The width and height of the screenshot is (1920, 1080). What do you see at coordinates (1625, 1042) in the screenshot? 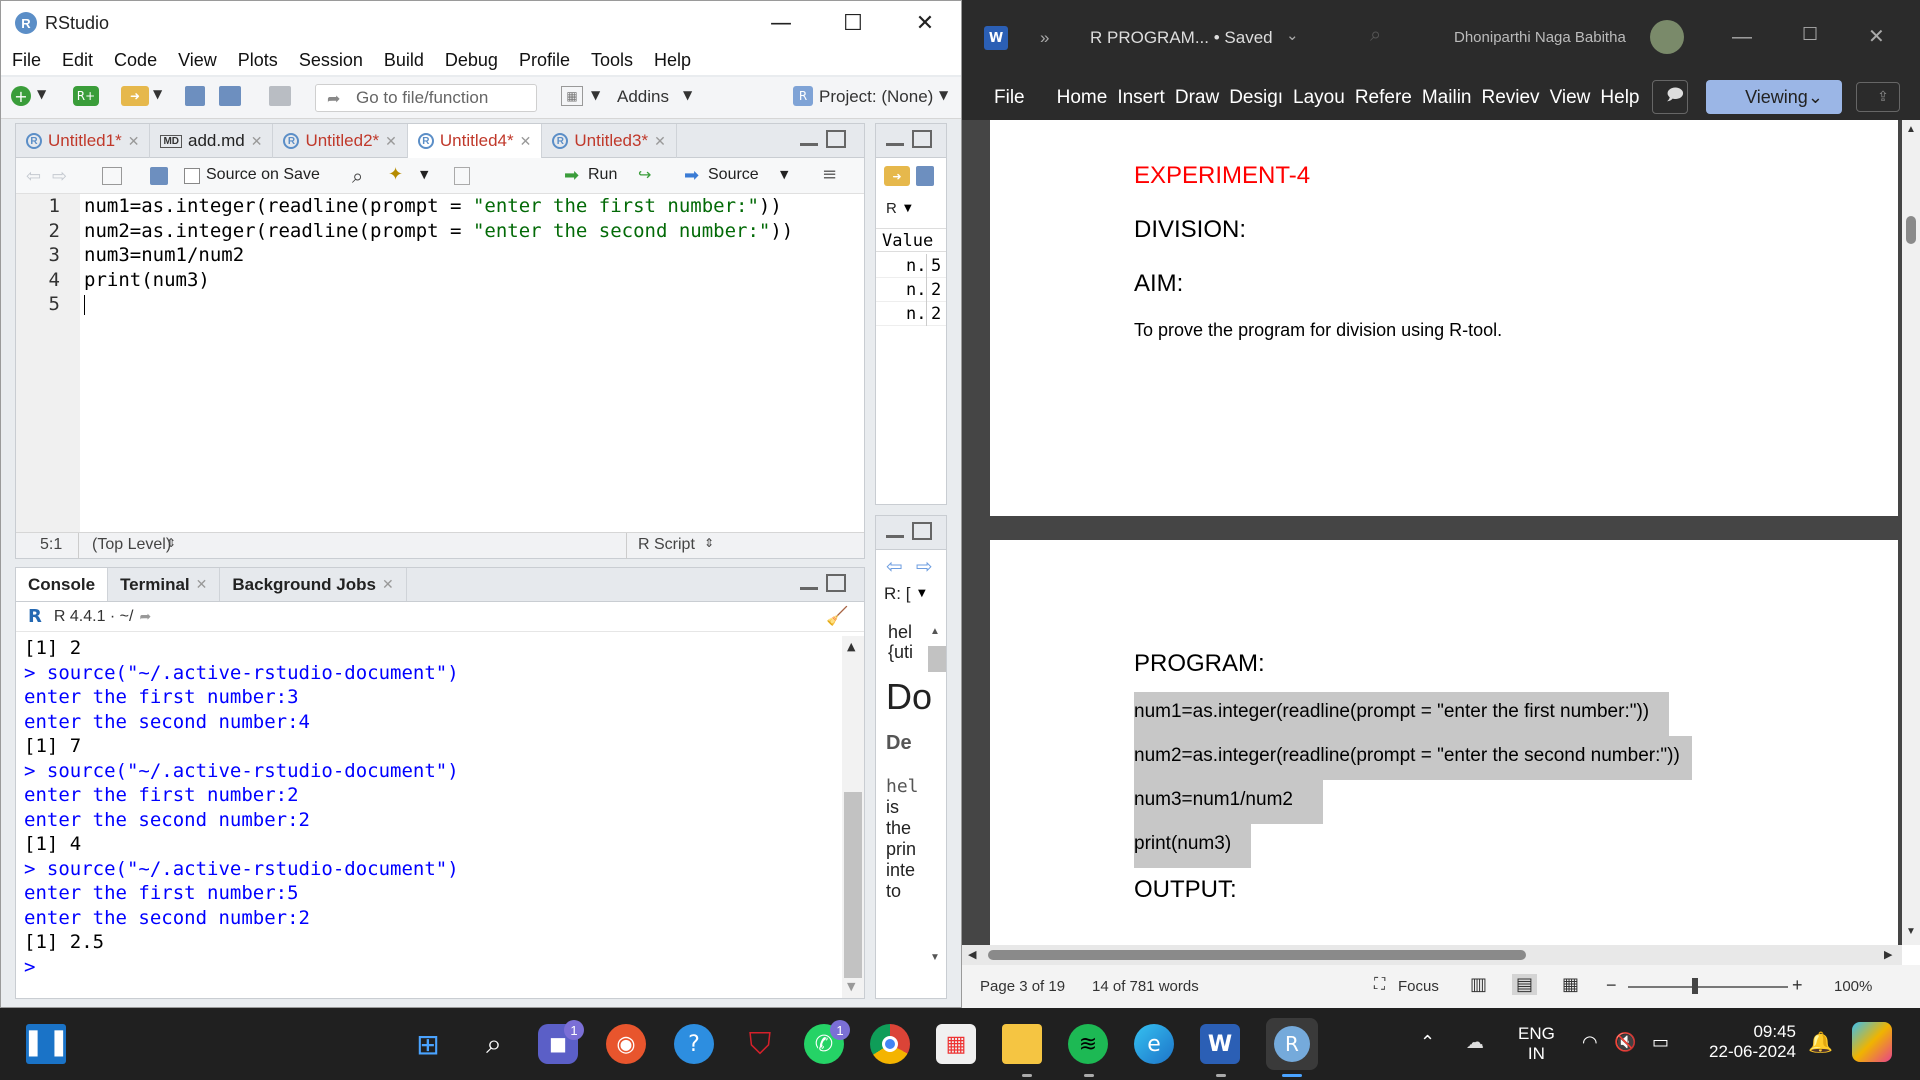
I see `mute-icon: 🔇` at bounding box center [1625, 1042].